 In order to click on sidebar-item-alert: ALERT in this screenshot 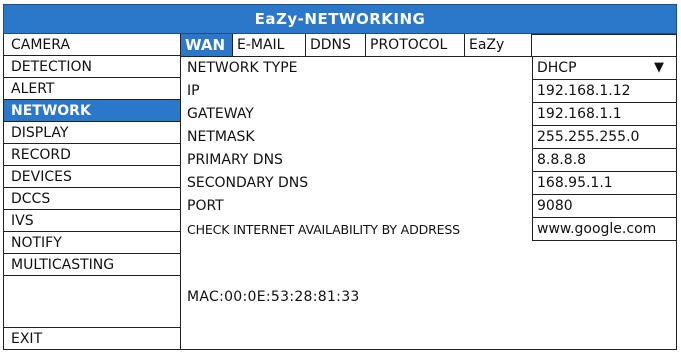, I will do `click(92, 89)`.